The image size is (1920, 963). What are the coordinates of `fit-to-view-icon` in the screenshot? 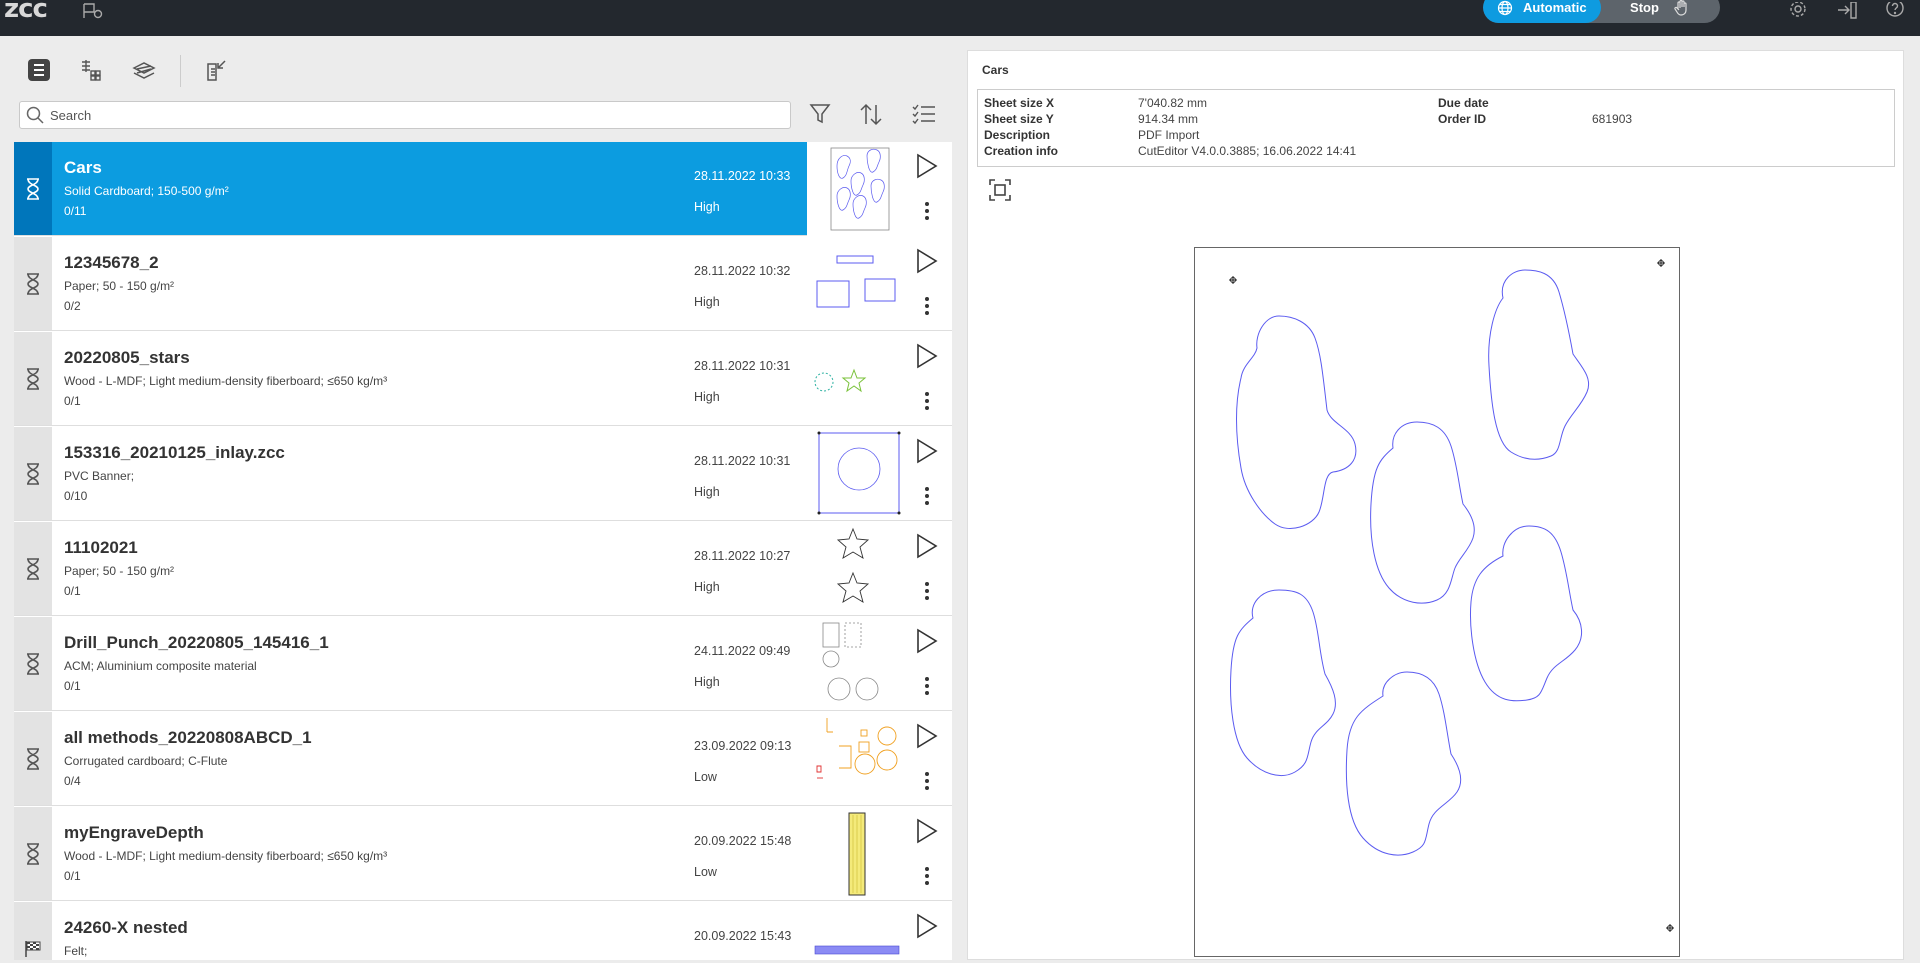 It's located at (1000, 190).